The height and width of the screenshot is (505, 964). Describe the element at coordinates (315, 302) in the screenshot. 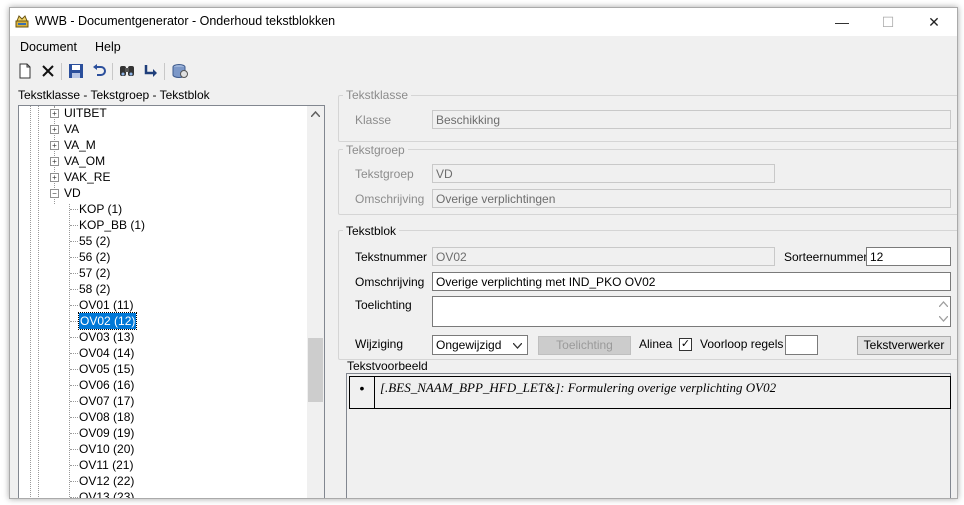

I see `tree-scrollbar` at that location.